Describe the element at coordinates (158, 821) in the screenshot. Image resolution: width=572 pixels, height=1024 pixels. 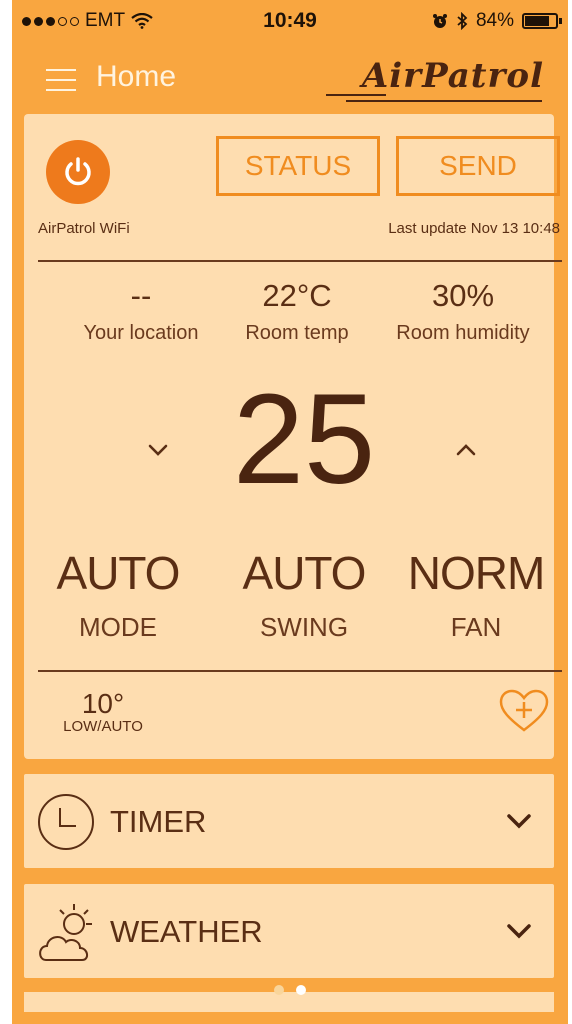
I see `timer-label: TIMER` at that location.